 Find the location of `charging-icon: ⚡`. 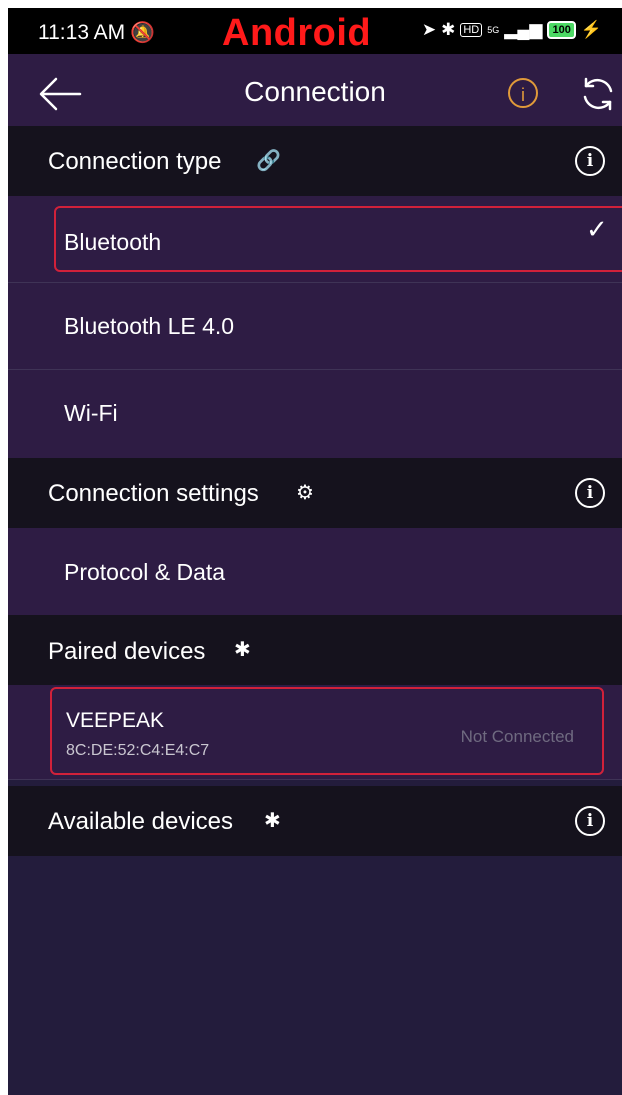

charging-icon: ⚡ is located at coordinates (591, 29).